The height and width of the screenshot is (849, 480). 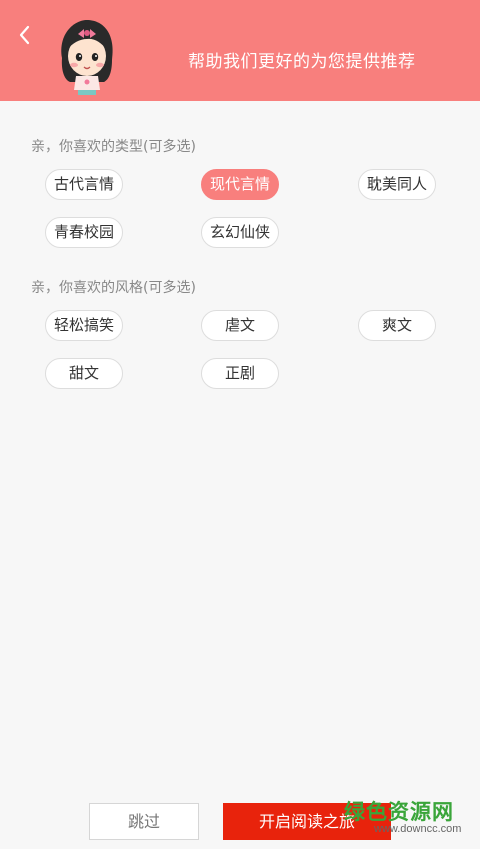 I want to click on back-button, so click(x=26, y=35).